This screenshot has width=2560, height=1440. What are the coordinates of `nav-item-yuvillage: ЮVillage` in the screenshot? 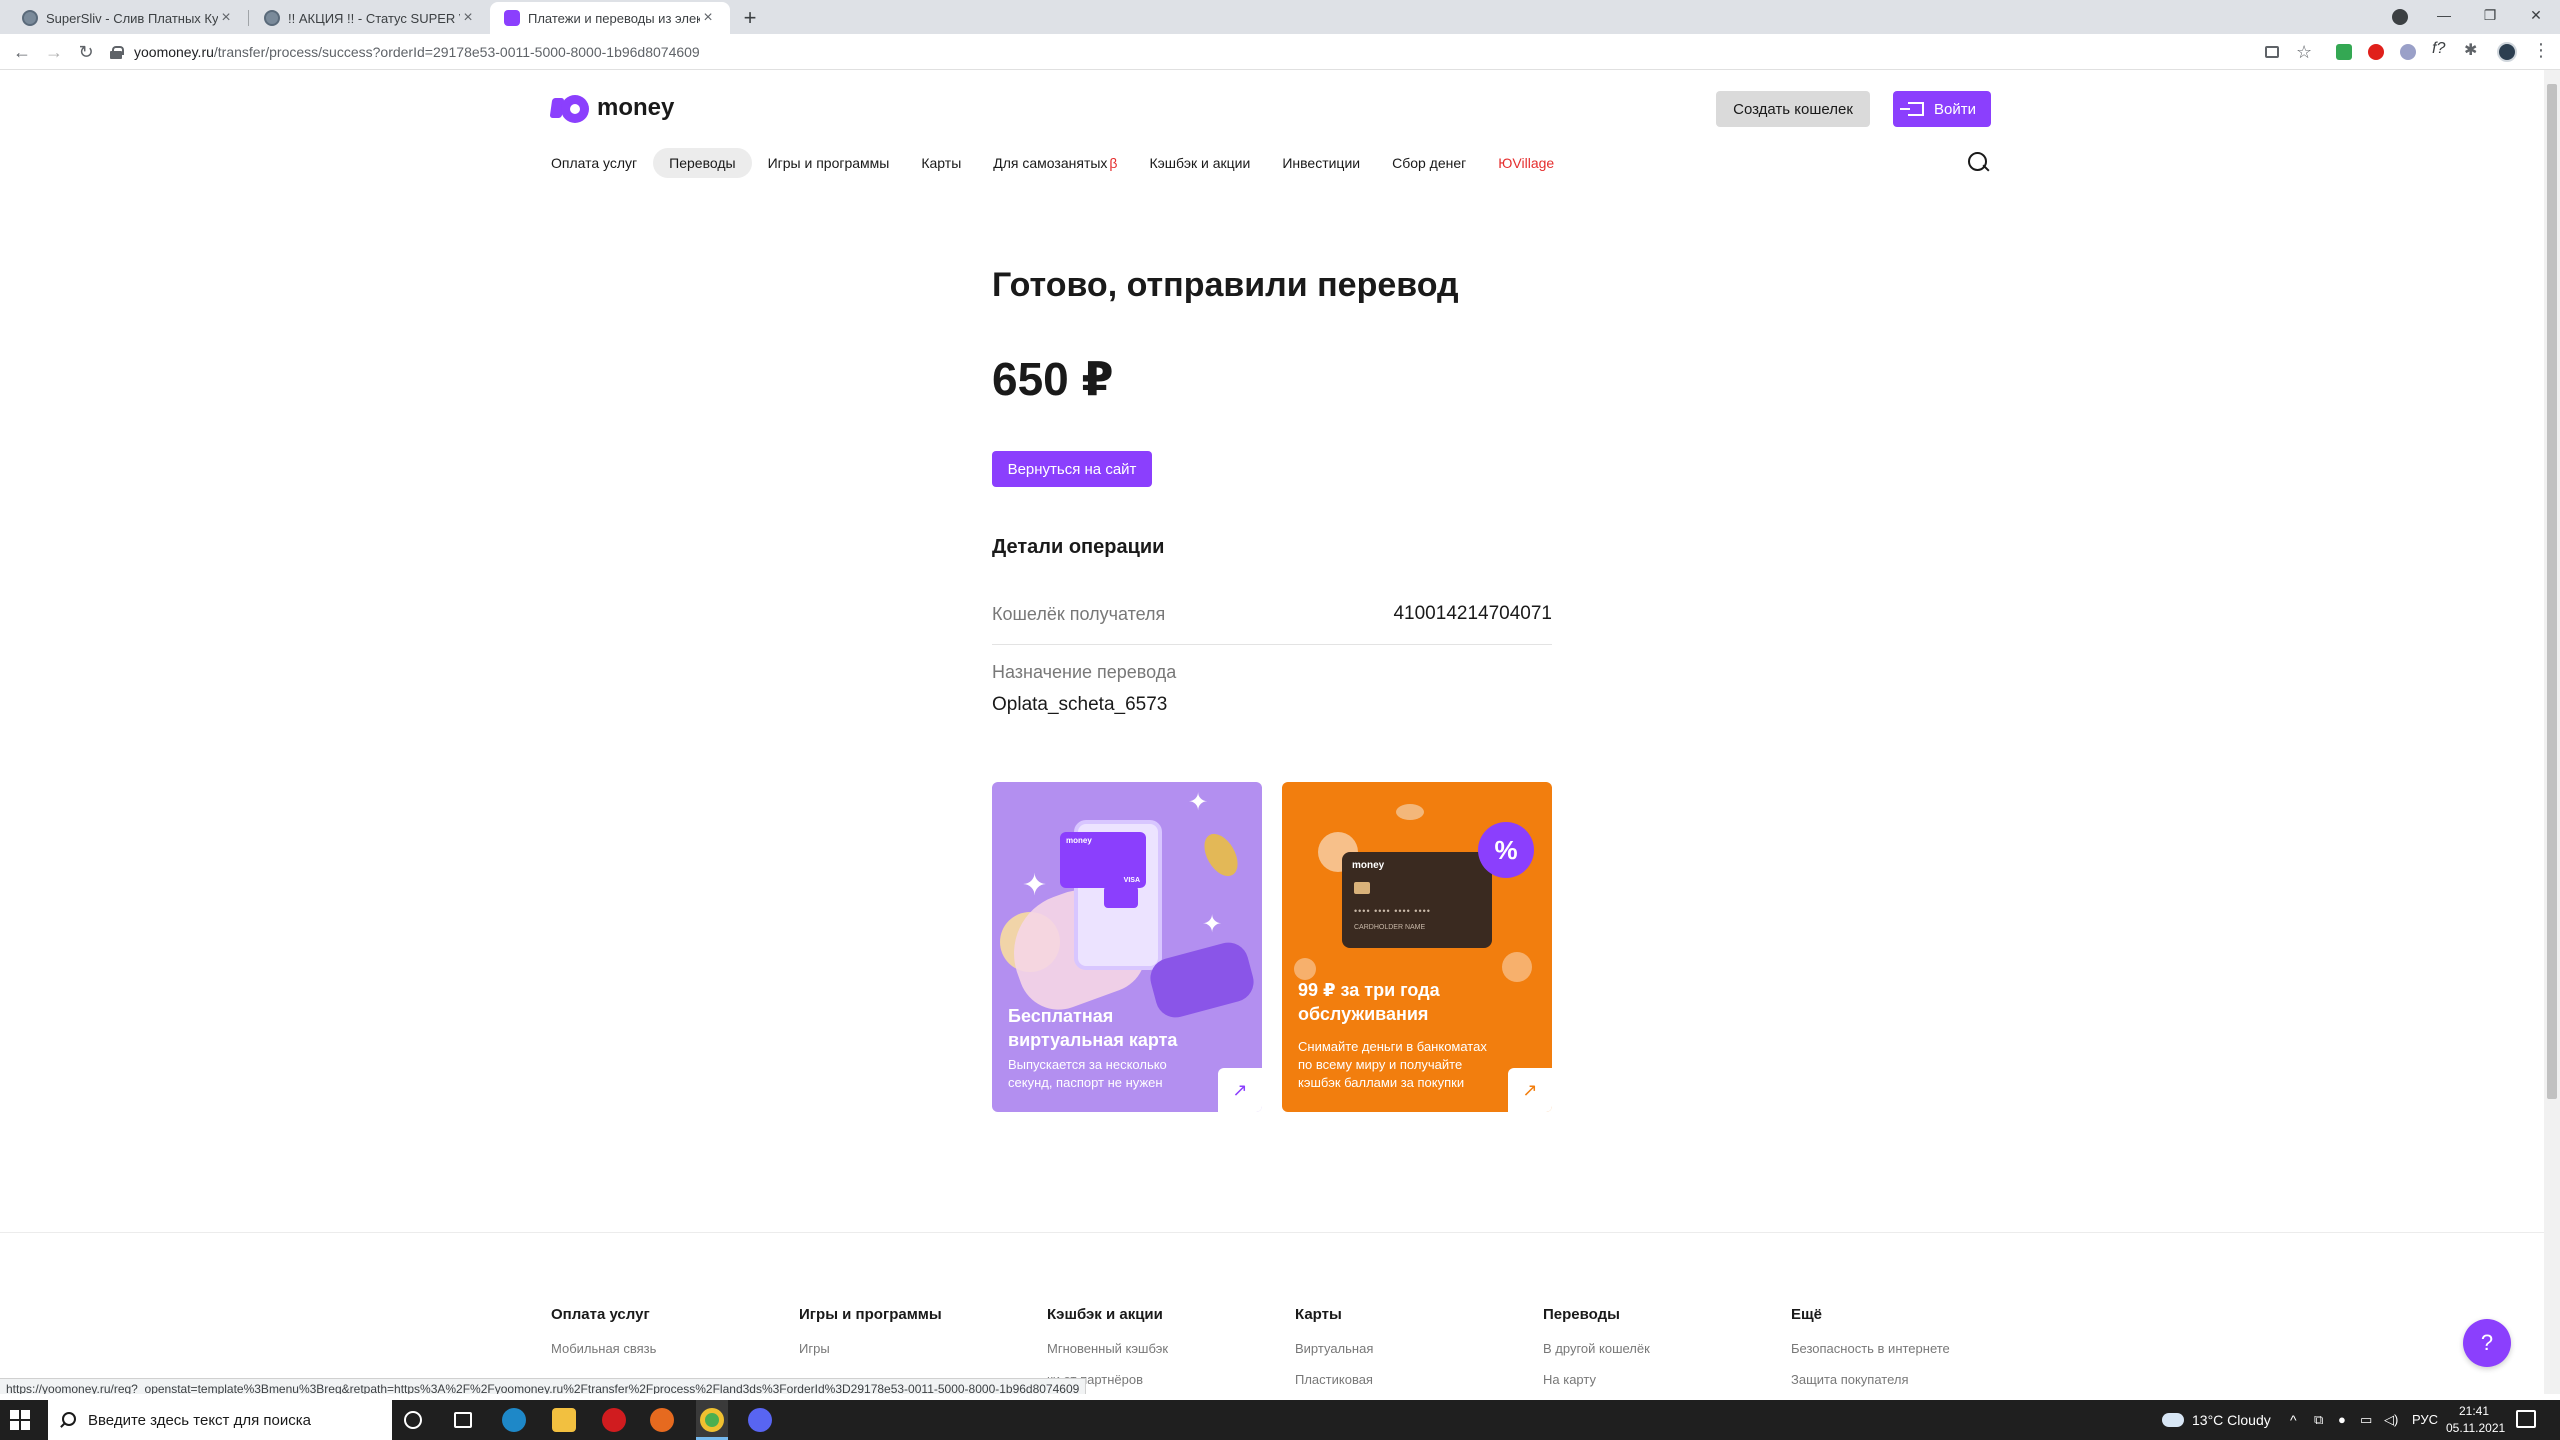 It's located at (1526, 163).